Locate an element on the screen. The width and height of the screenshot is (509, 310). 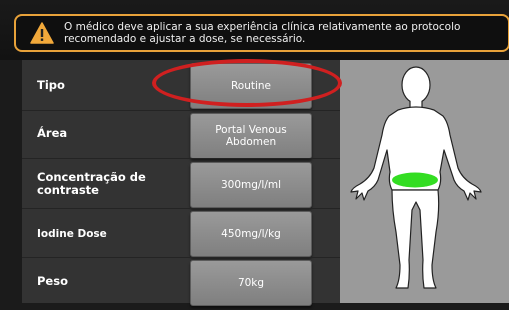
tipo-value: Routine is located at coordinates (251, 86).